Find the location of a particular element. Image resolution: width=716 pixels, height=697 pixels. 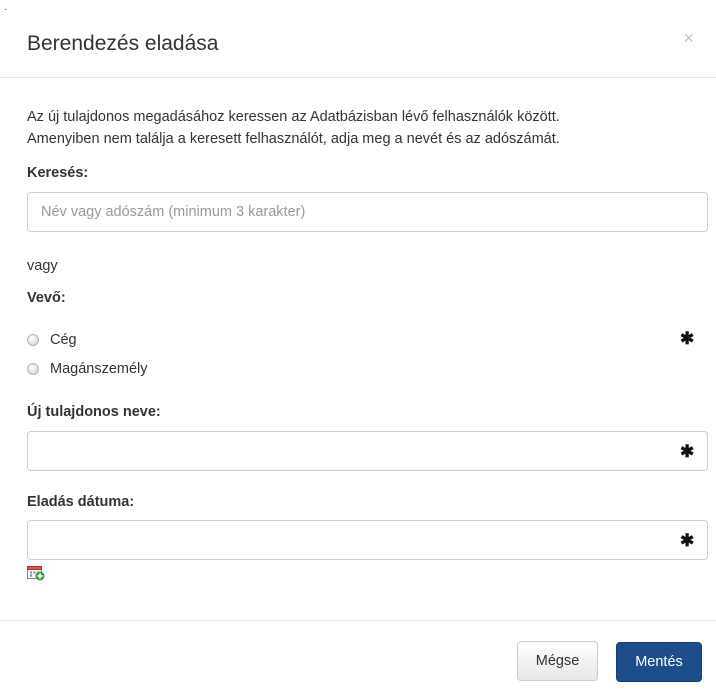

search-label: Keresés: is located at coordinates (58, 173).